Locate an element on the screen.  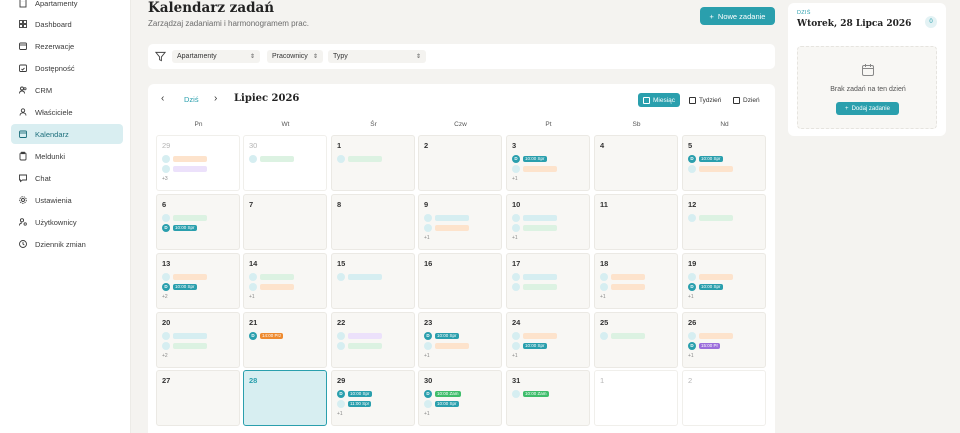
day-cell: 3 D 10:00 Spr +1 is located at coordinates (548, 163).